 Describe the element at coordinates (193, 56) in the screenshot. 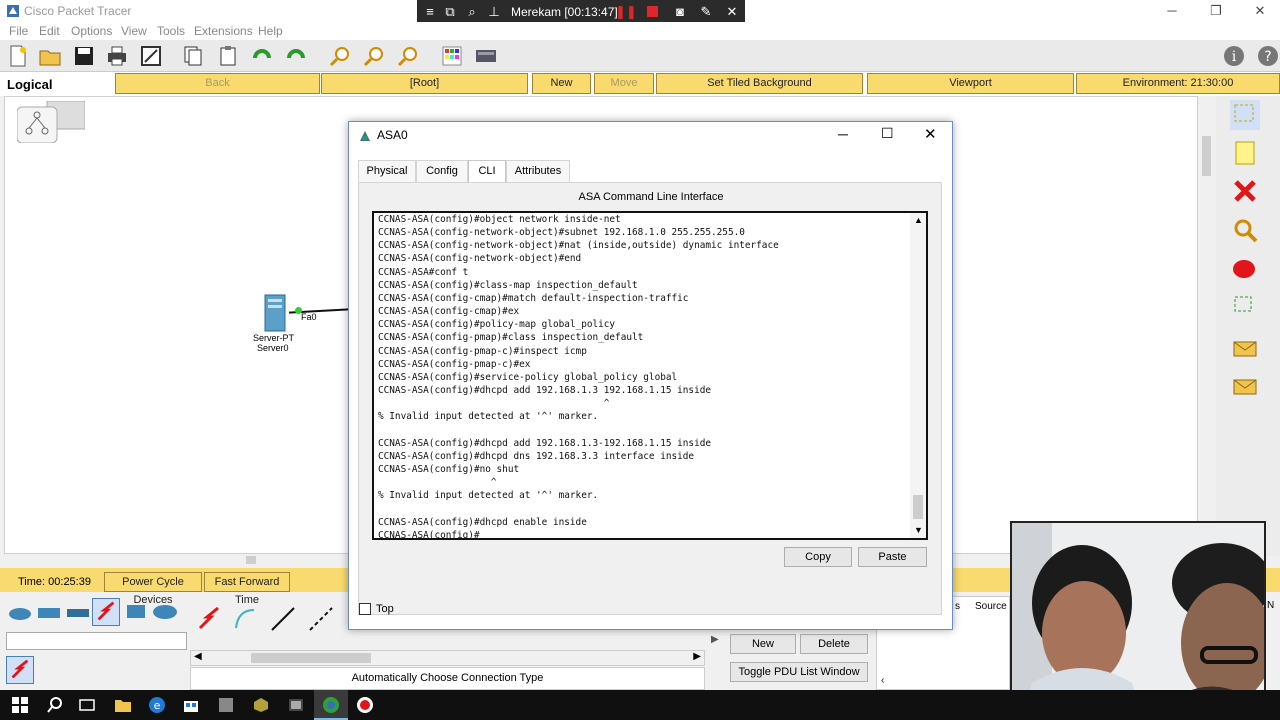

I see `copy-icon` at that location.